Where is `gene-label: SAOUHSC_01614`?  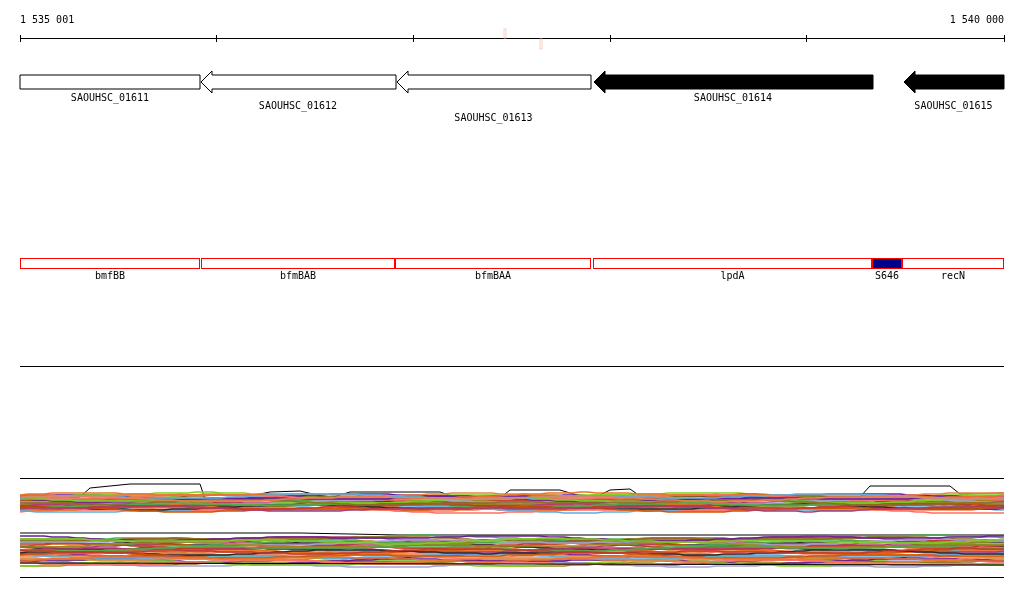
gene-label: SAOUHSC_01614 is located at coordinates (733, 97).